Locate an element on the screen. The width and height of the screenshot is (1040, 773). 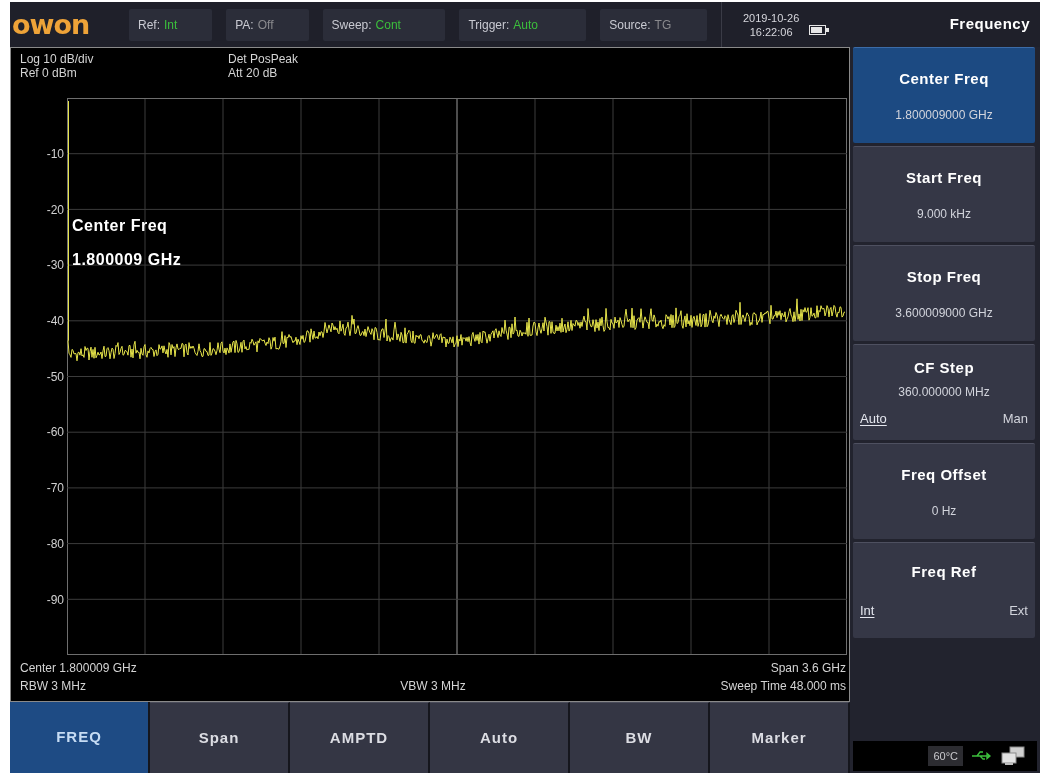
softkey-value: 3.600009000 GHz is located at coordinates (944, 312).